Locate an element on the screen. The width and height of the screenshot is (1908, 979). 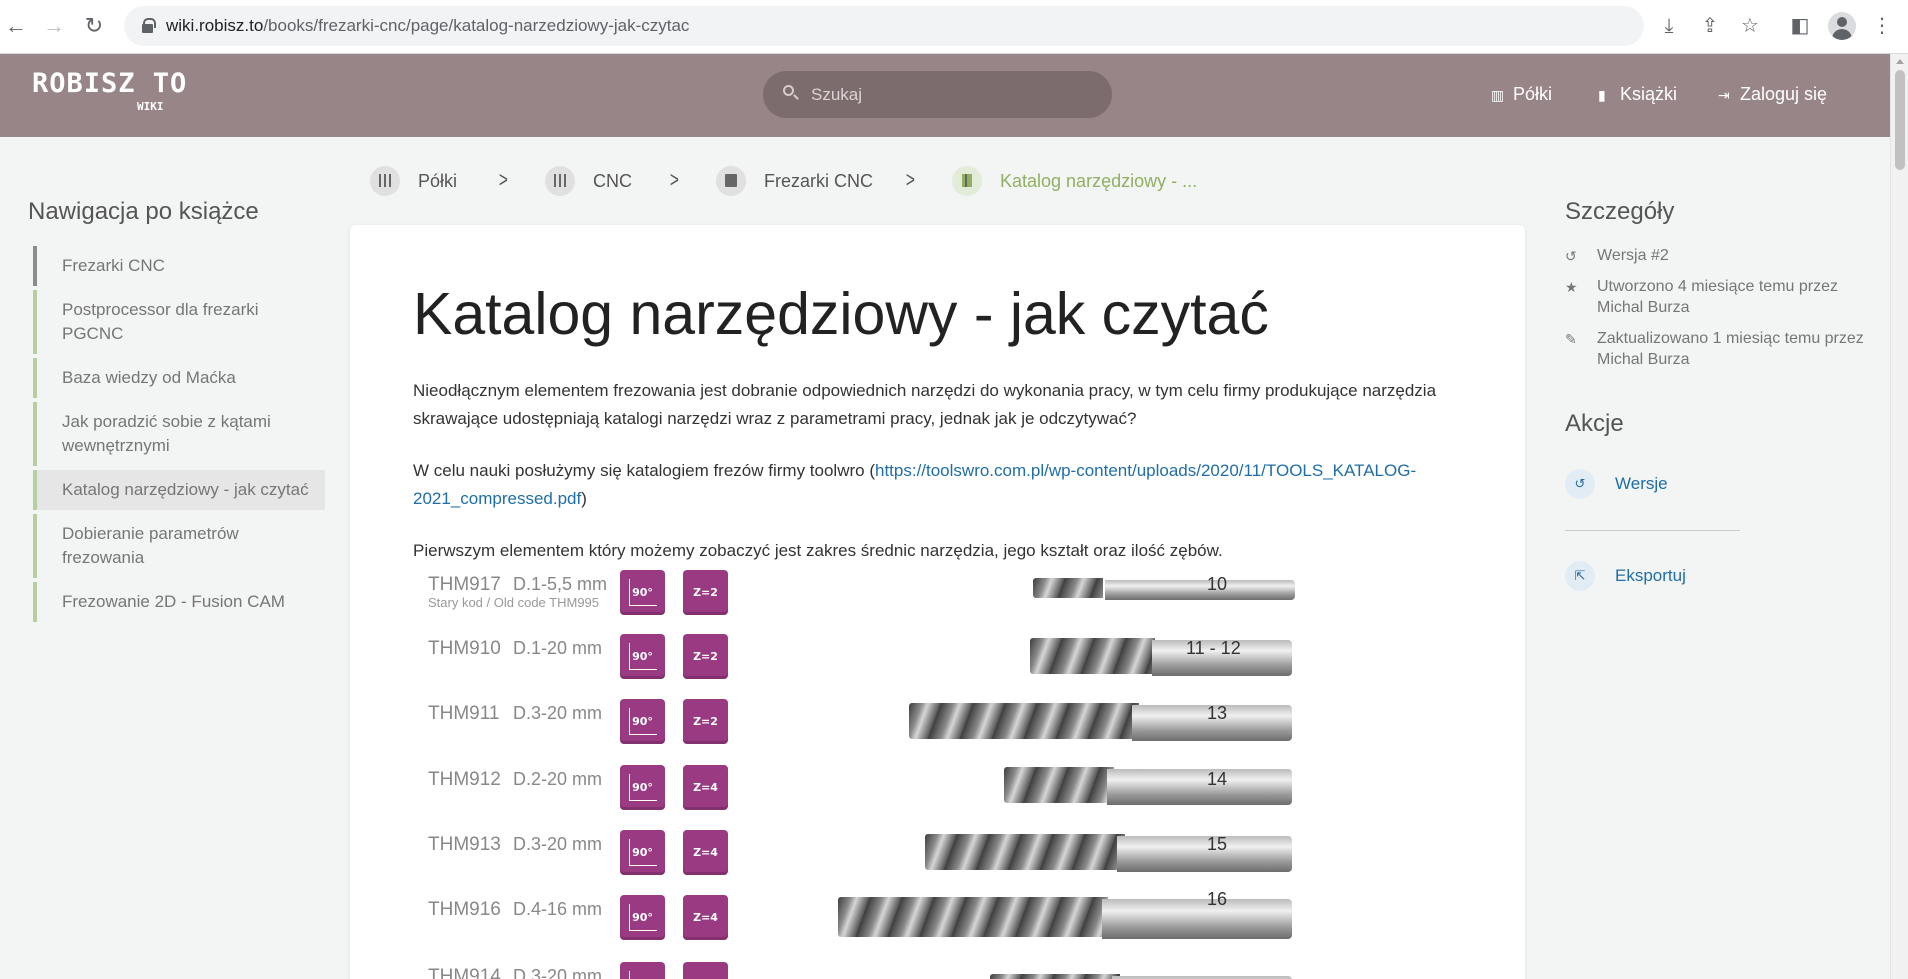
logo-main-text: ROBISZ TO is located at coordinates (110, 83).